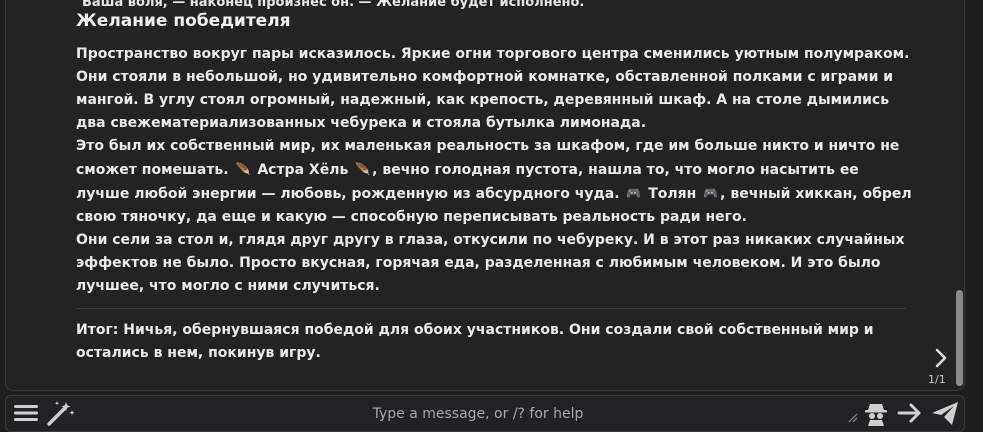 This screenshot has width=983, height=432. Describe the element at coordinates (944, 413) in the screenshot. I see `send-icon` at that location.